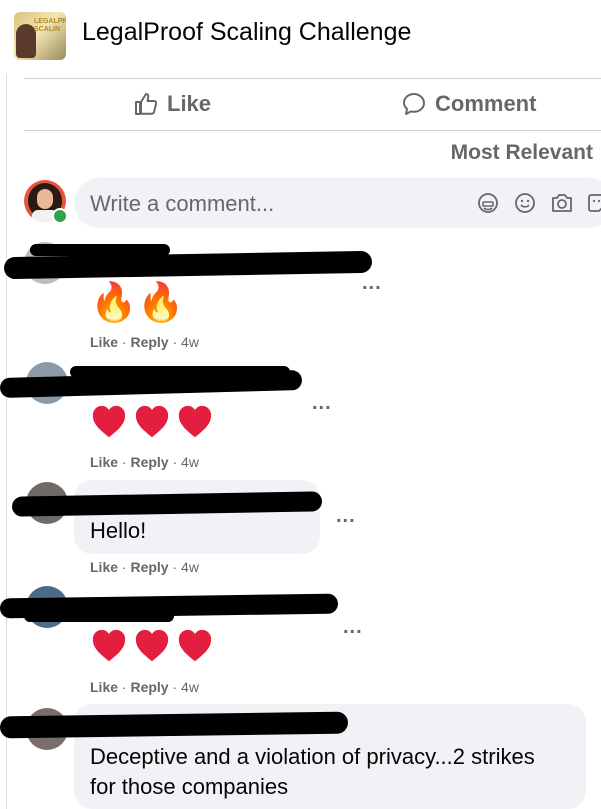  I want to click on comment-fire-emojis: 🔥🔥, so click(137, 302).